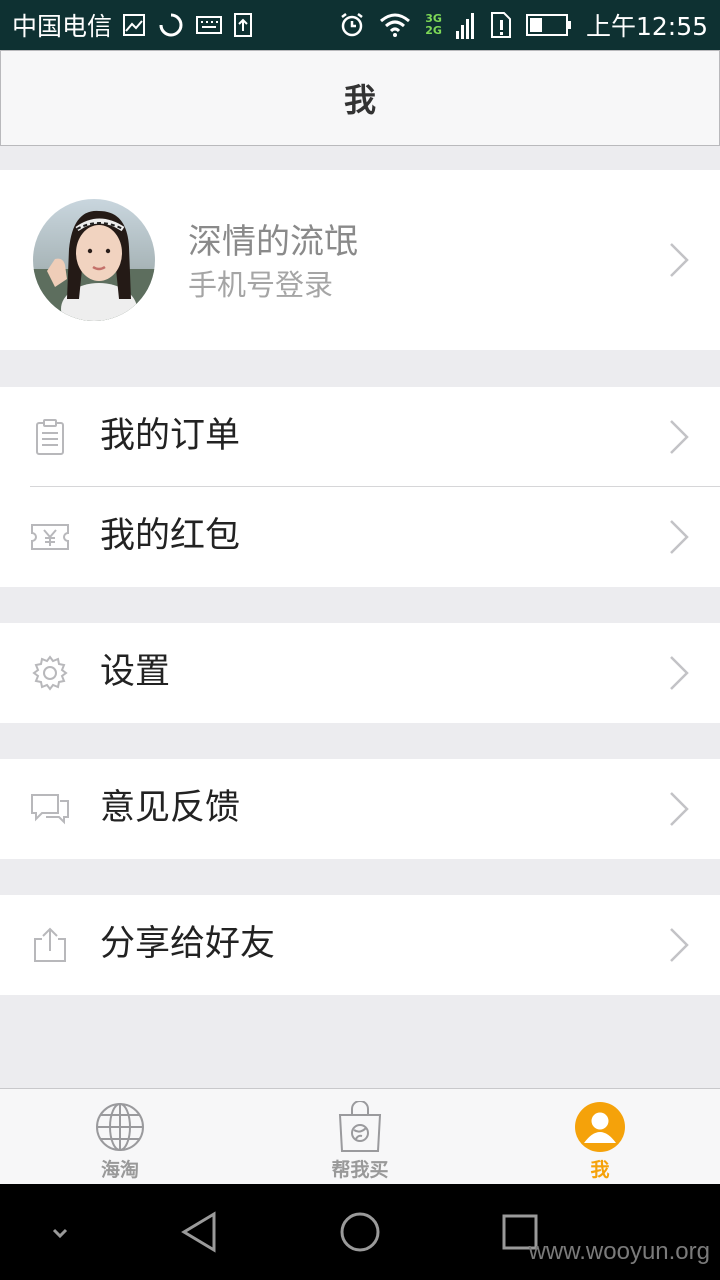 This screenshot has width=720, height=1280. What do you see at coordinates (360, 260) in the screenshot?
I see `profile-card: 深情的流氓 手机号登录` at bounding box center [360, 260].